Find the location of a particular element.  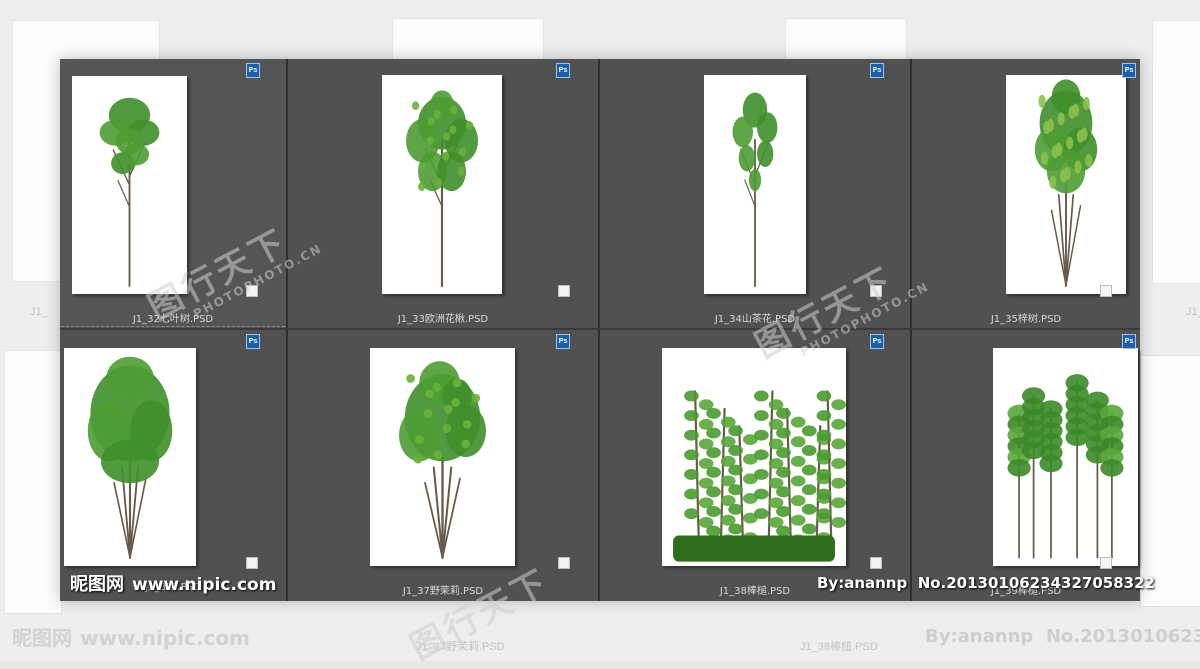

file-name-label: J1_35梓树.PSD is located at coordinates (1026, 319).